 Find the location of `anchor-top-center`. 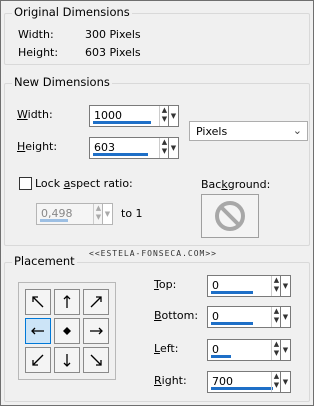

anchor-top-center is located at coordinates (67, 302).